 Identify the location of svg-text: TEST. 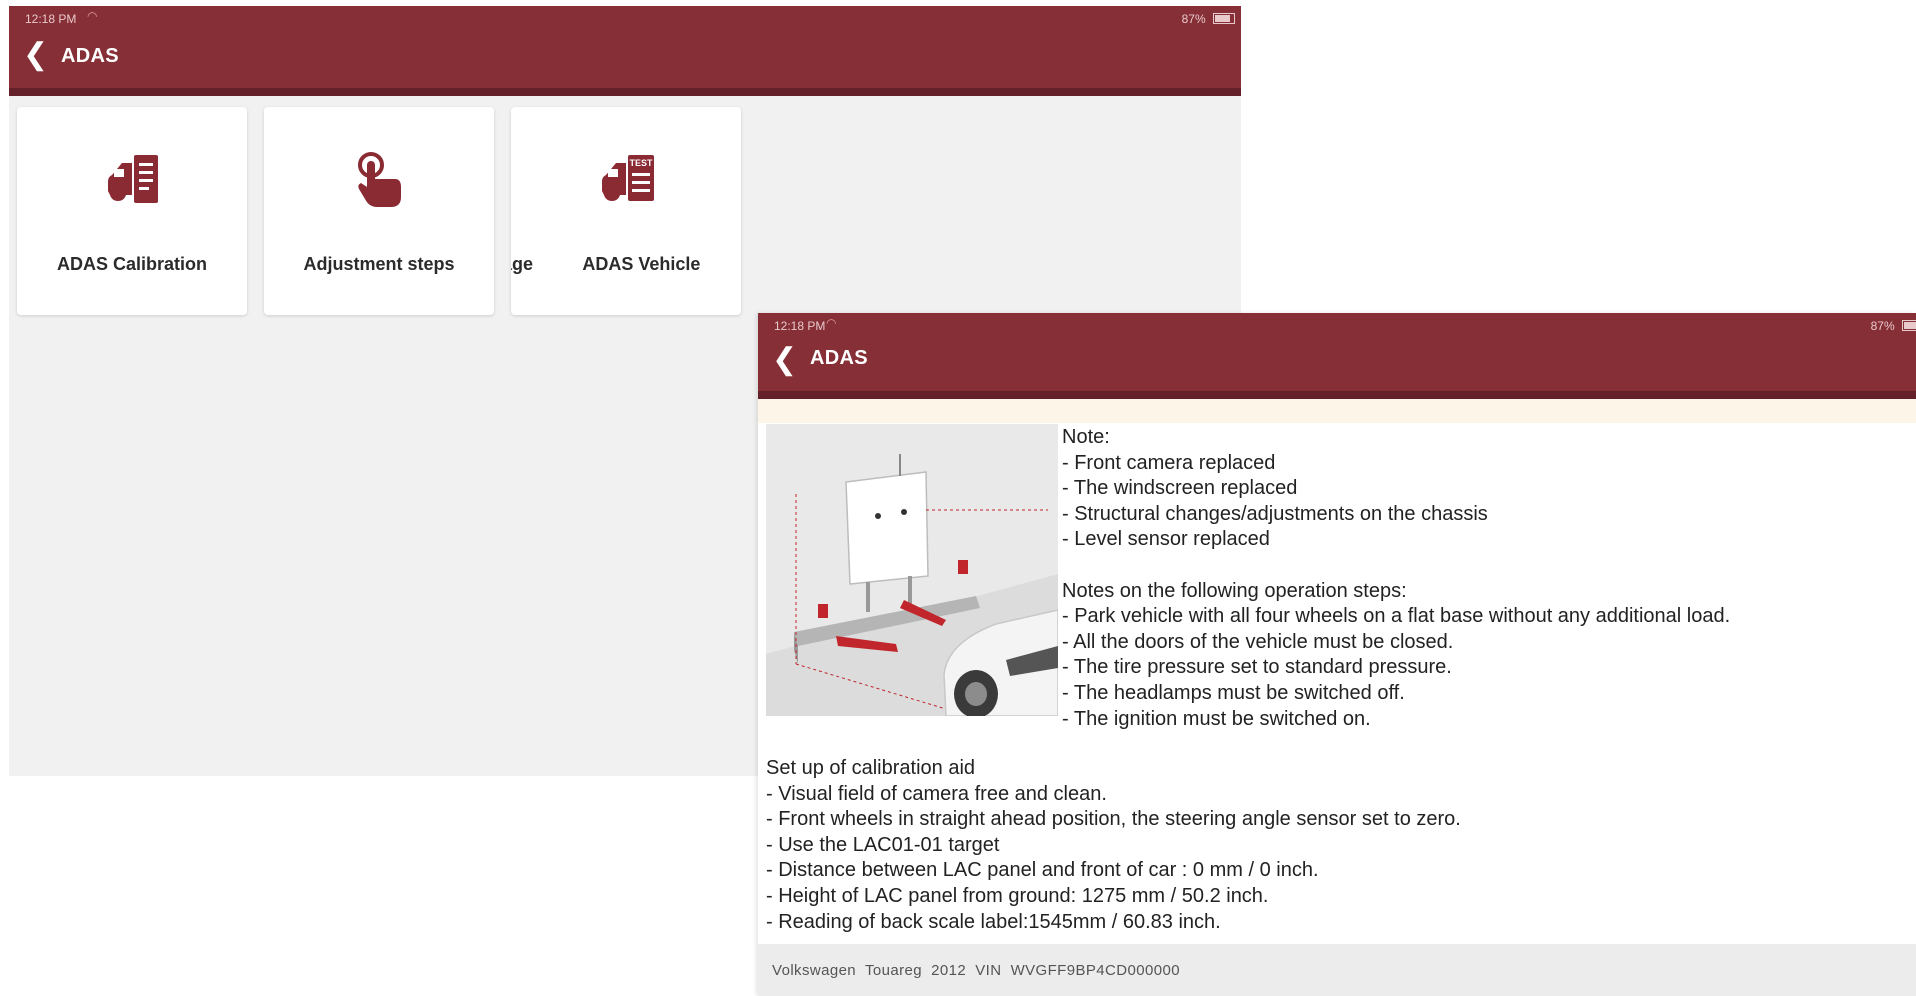
(641, 163).